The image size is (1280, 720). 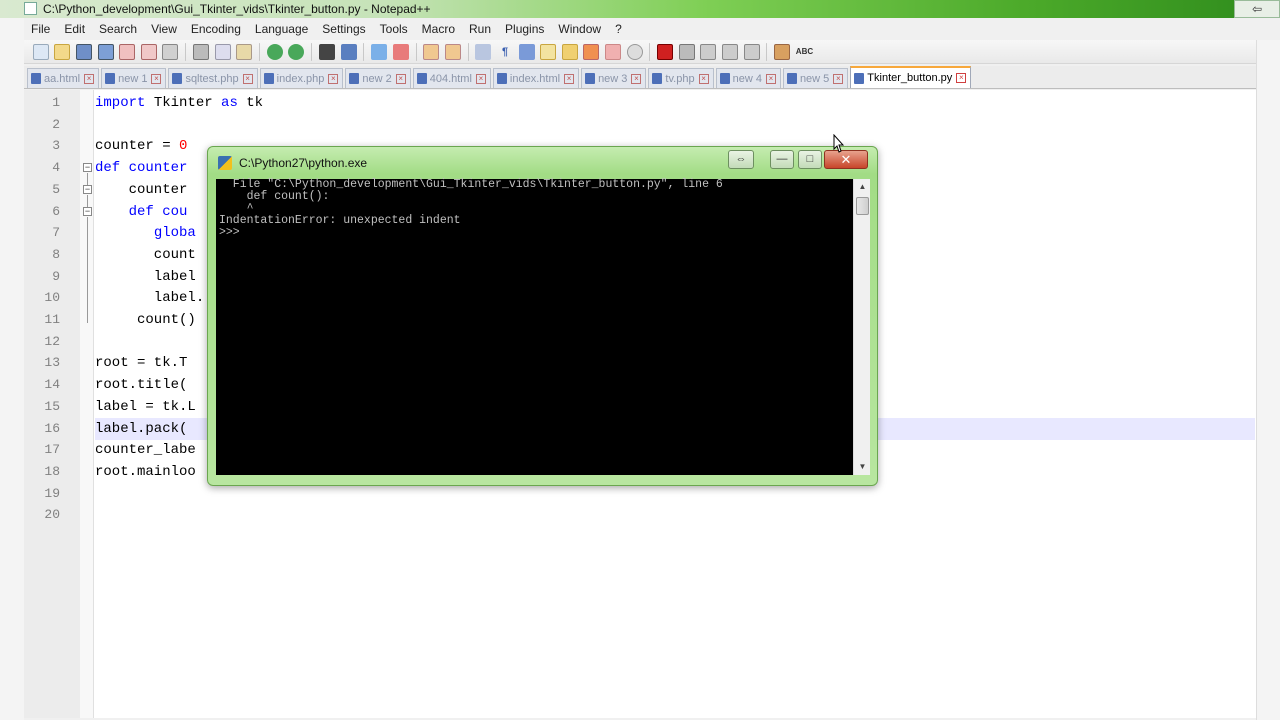 I want to click on find-icon, so click(x=326, y=51).